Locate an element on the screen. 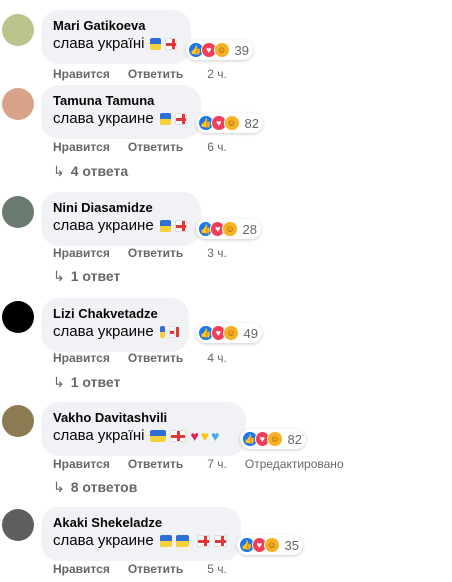 The width and height of the screenshot is (452, 582). reactions-summary: 👍 ♥ ☺ 39 is located at coordinates (219, 50).